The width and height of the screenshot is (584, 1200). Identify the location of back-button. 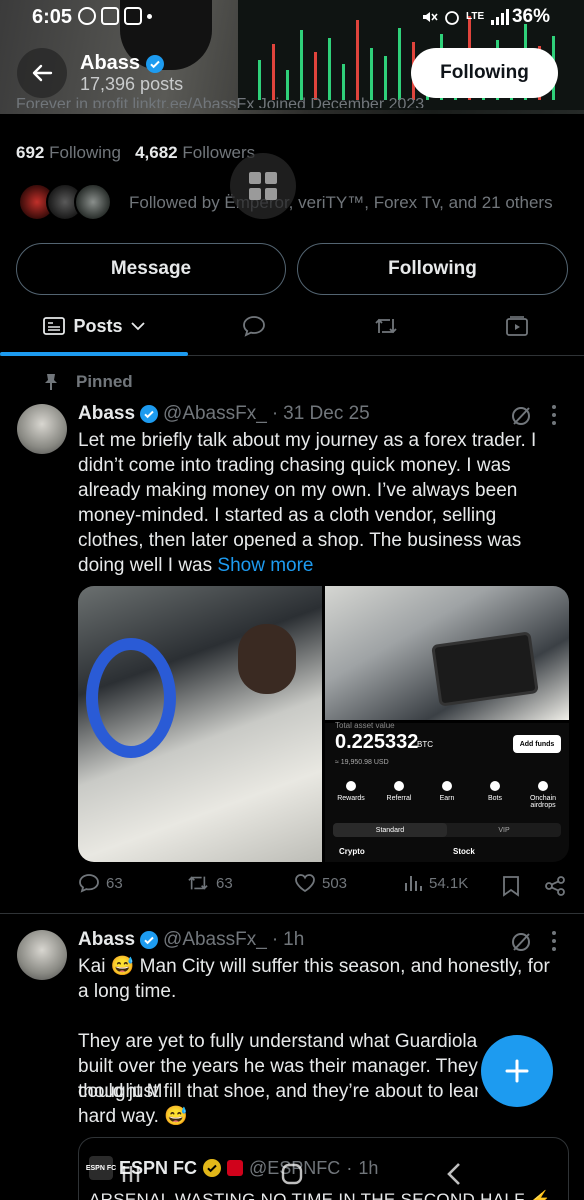
(42, 73).